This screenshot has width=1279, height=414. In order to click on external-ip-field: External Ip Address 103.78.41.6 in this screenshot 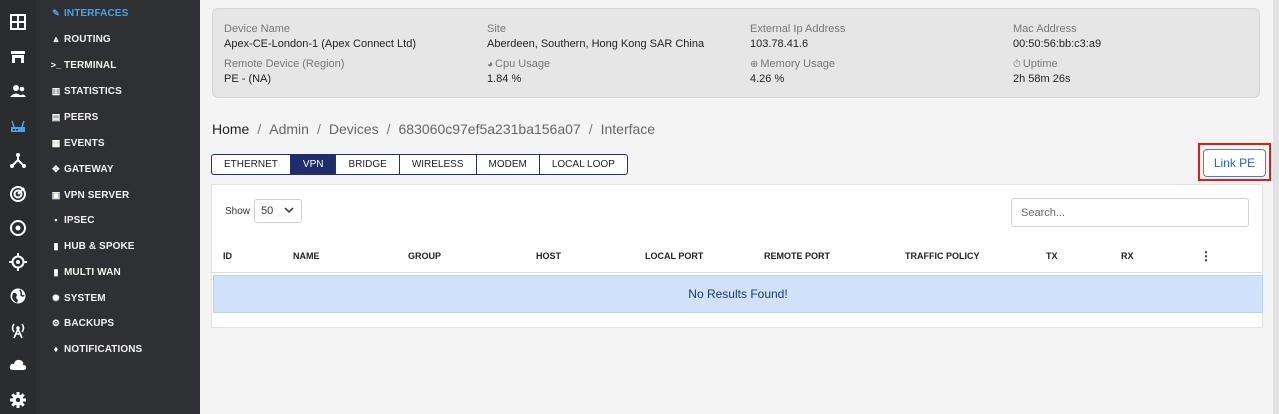, I will do `click(797, 36)`.